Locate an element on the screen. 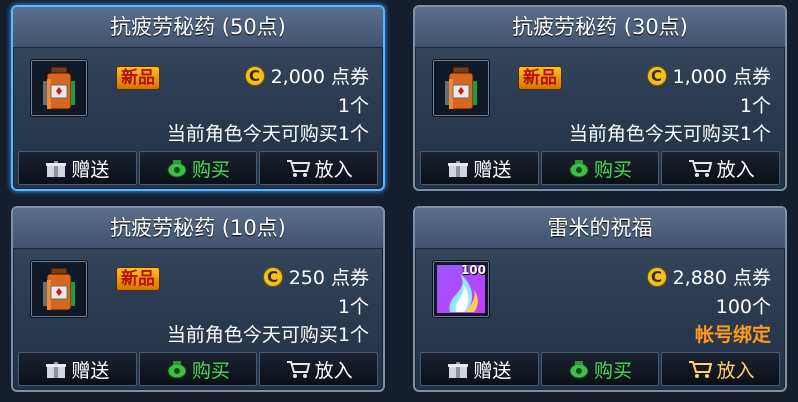  price-text: 2,000 点券 is located at coordinates (319, 77).